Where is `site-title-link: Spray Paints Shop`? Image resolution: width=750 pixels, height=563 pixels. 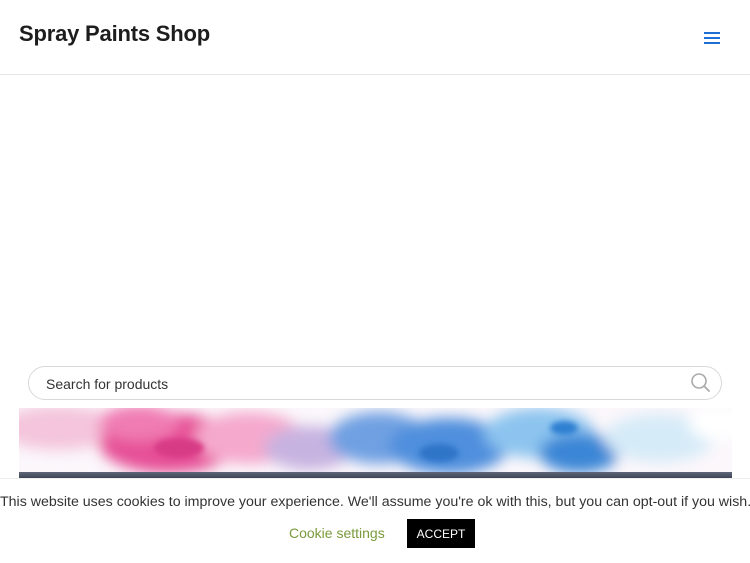
site-title-link: Spray Paints Shop is located at coordinates (114, 34).